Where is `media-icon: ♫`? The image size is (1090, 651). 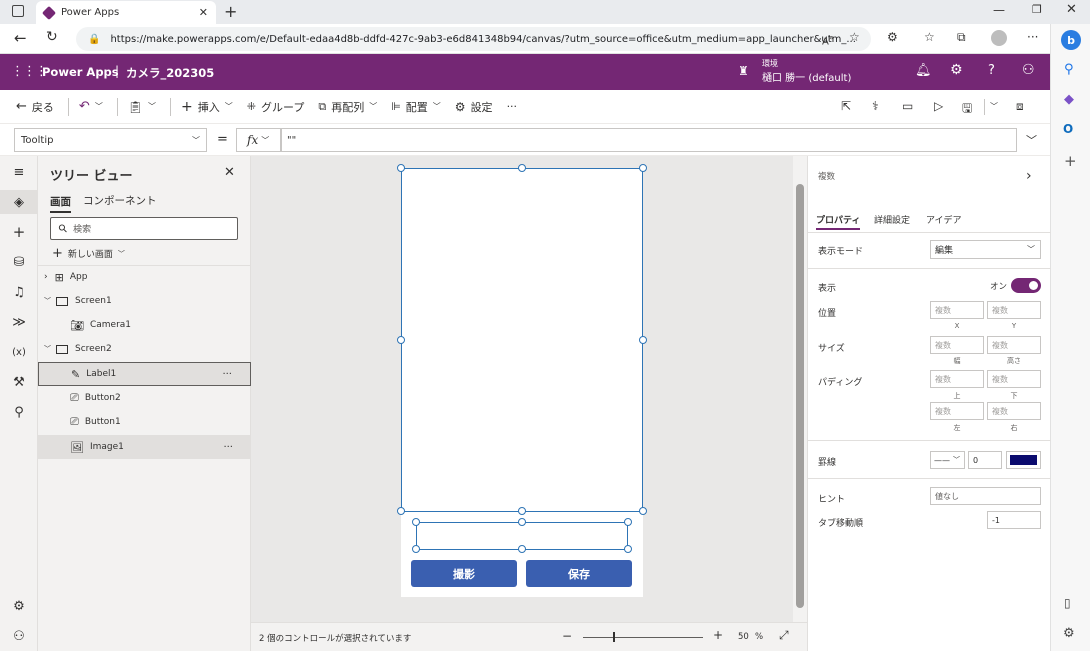 media-icon: ♫ is located at coordinates (19, 292).